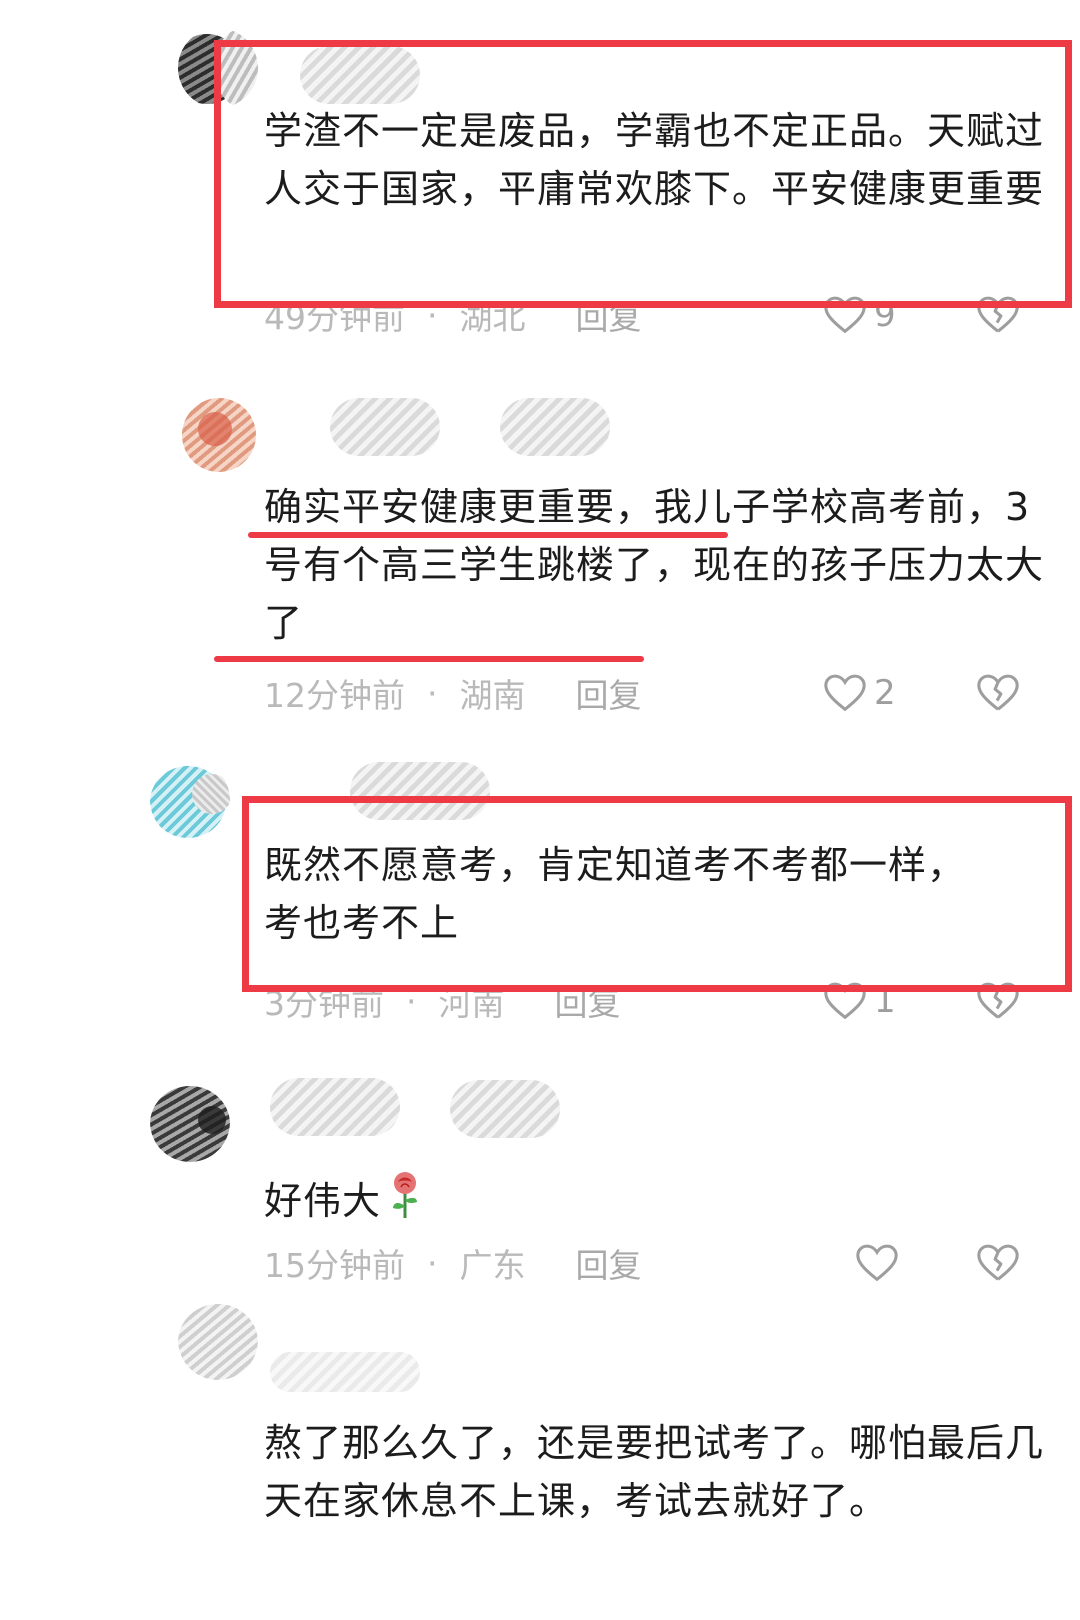 This screenshot has height=1620, width=1080. Describe the element at coordinates (453, 1263) in the screenshot. I see `comment-meta: 15分钟前 · 广东 回复` at that location.